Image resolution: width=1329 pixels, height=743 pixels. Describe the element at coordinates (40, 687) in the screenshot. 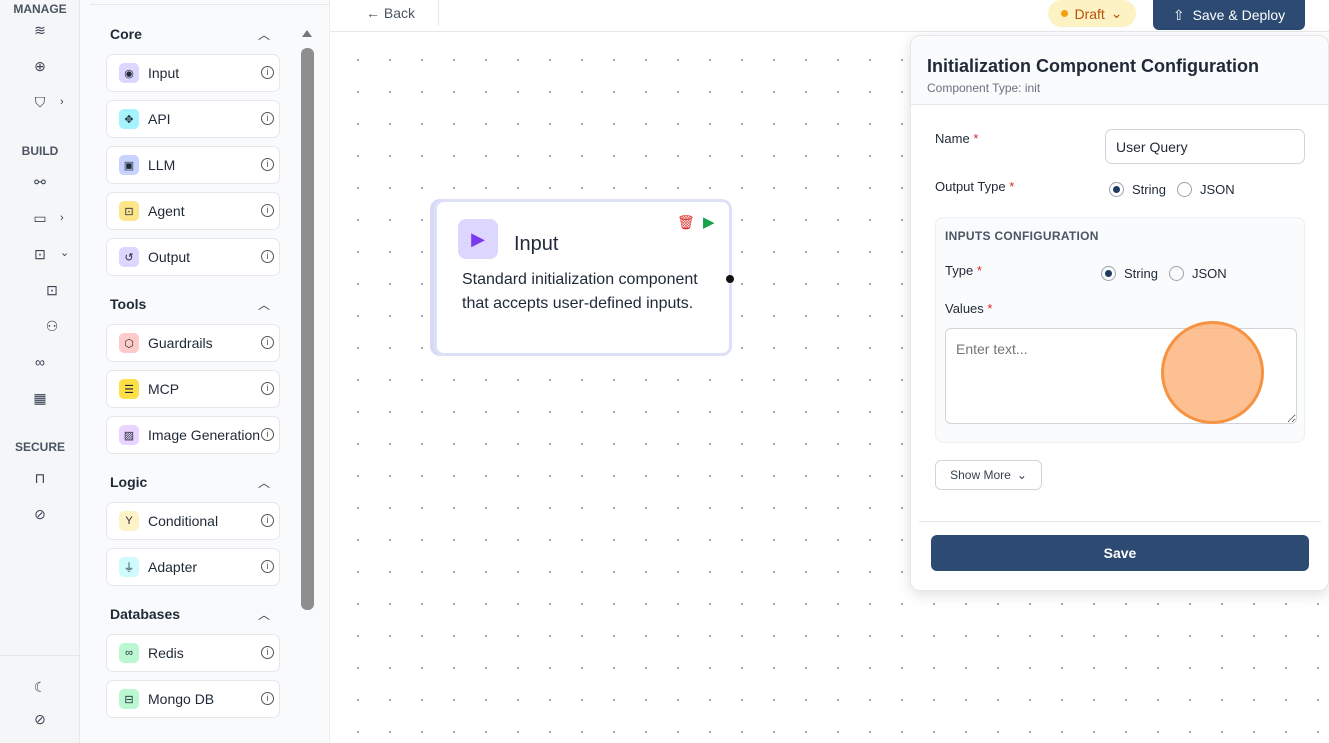

I see `moon-icon: ☾` at that location.